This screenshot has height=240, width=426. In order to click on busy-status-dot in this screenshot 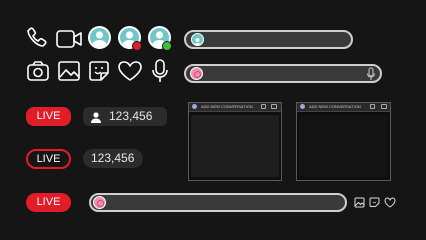, I will do `click(137, 46)`.